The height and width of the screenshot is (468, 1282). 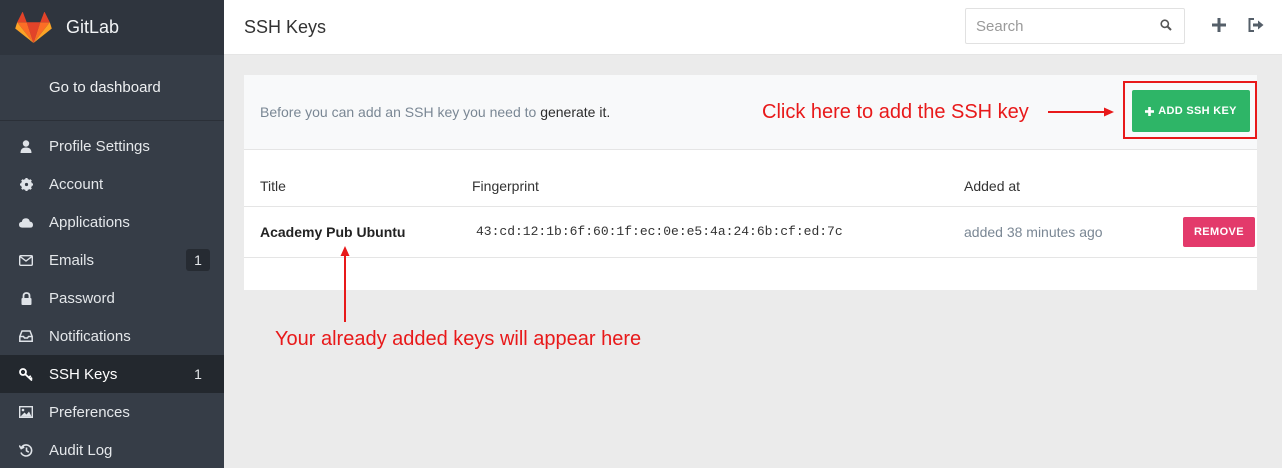 I want to click on key-added-at: added 38 minutes ago, so click(x=1033, y=232).